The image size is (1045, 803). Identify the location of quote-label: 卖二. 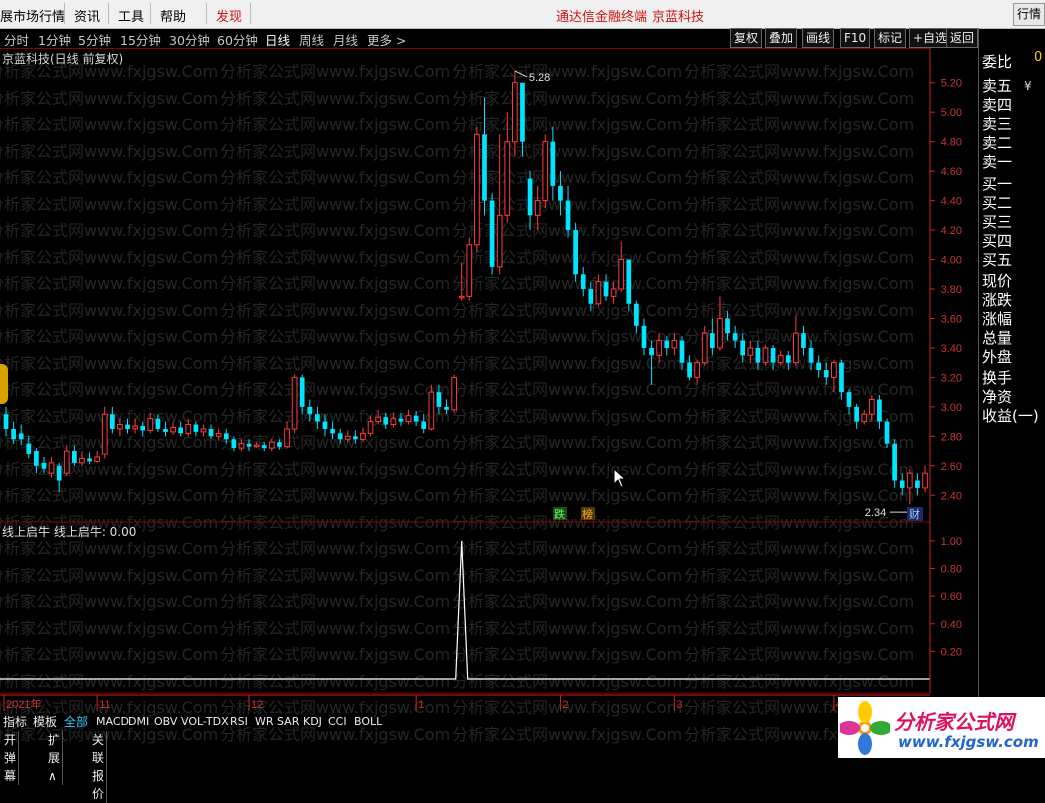
(997, 143).